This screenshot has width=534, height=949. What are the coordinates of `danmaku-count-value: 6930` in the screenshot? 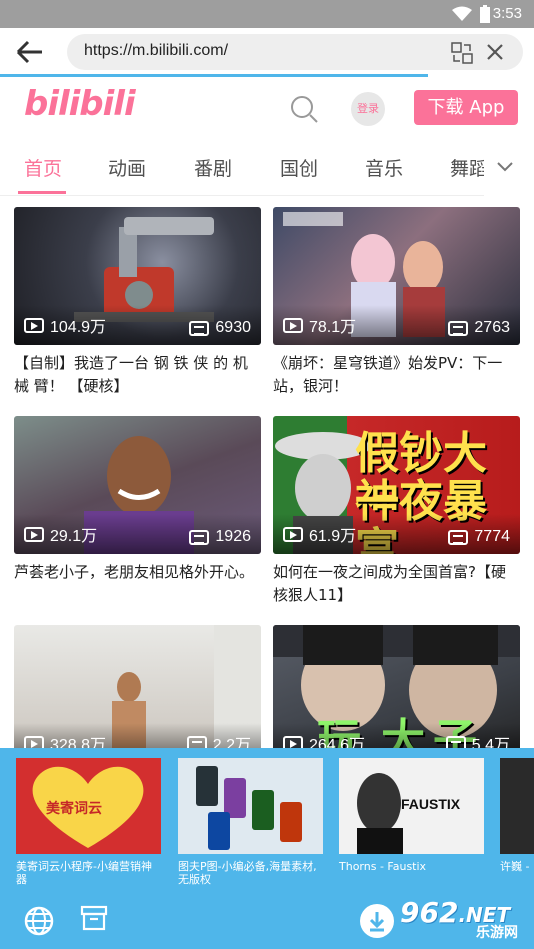 It's located at (233, 327).